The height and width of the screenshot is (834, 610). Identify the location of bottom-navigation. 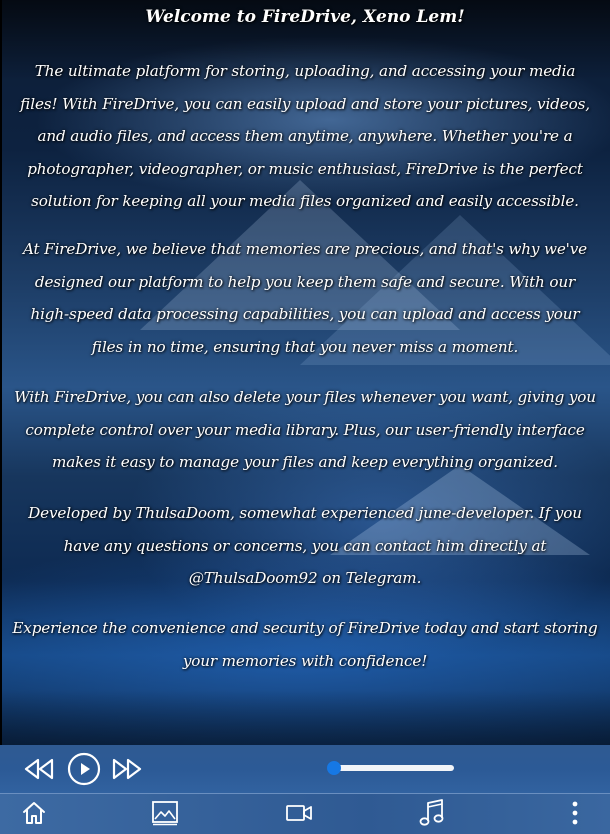
(305, 813).